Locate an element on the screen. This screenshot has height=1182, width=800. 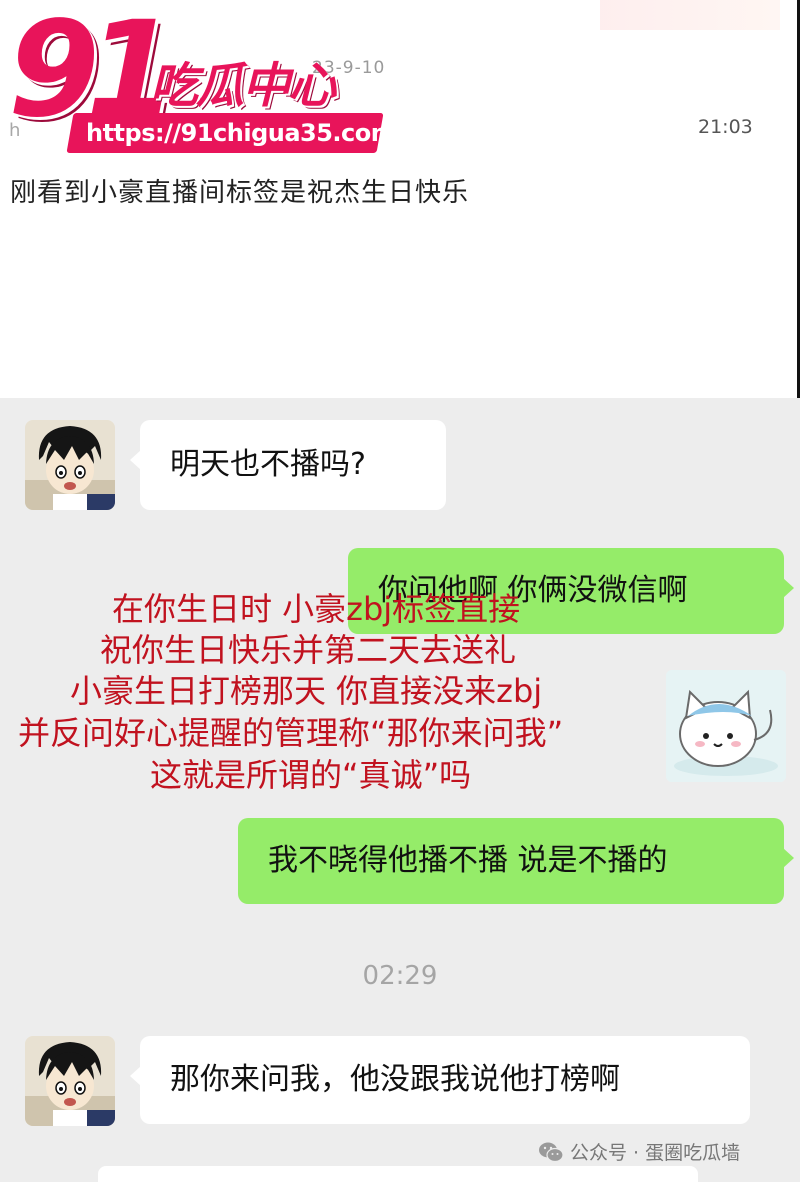
chat-timestamp: 02:29 is located at coordinates (400, 976).